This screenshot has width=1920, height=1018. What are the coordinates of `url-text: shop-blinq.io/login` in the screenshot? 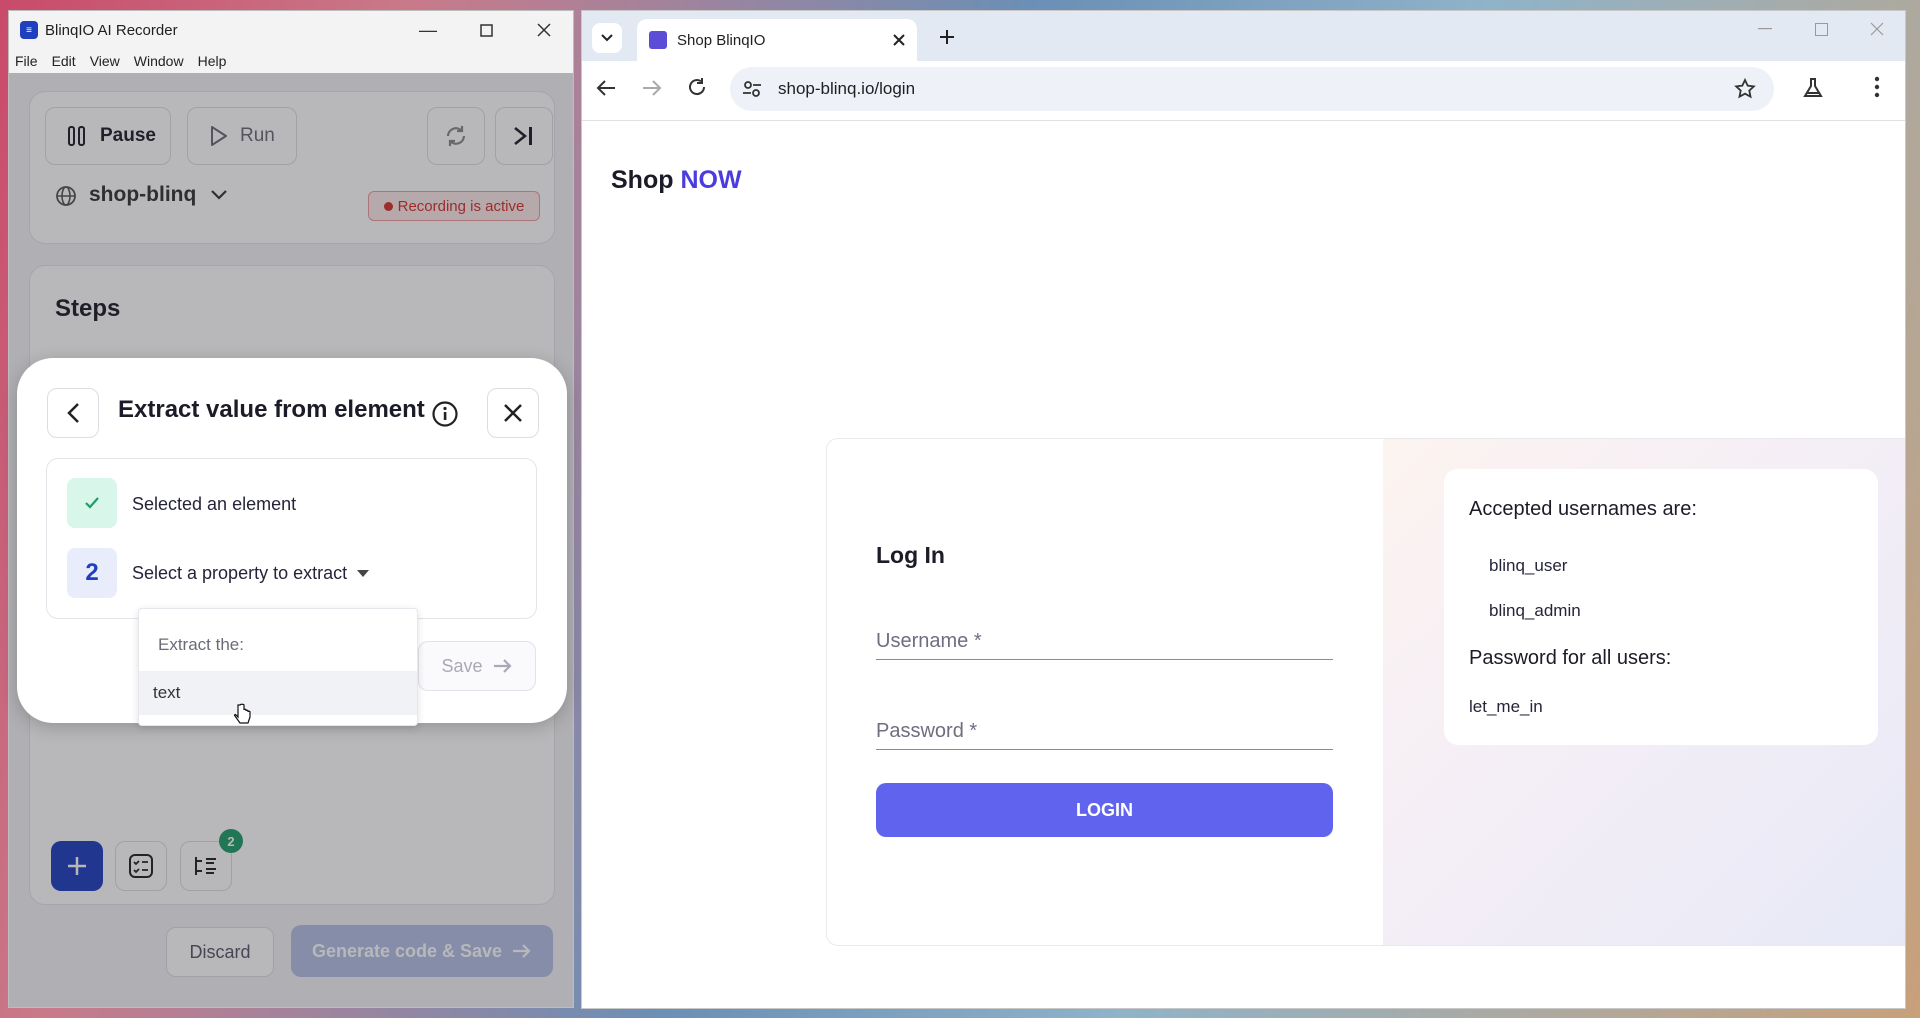 It's located at (847, 88).